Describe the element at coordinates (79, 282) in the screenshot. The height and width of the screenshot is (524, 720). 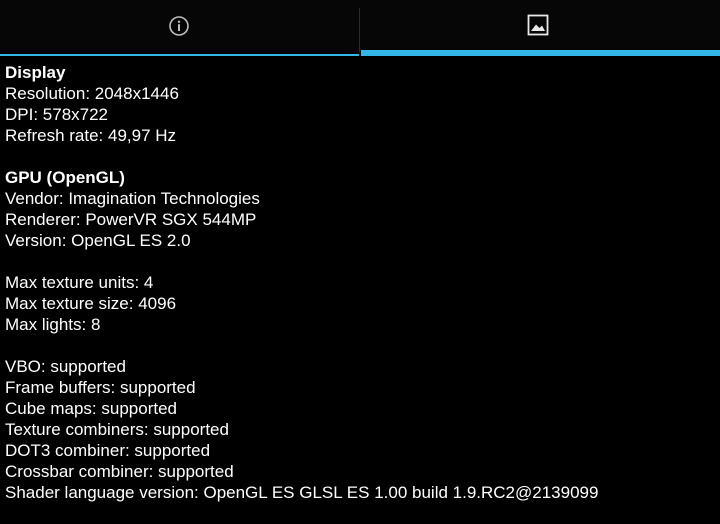
I see `max-texture-units-text: Max texture units: 4` at that location.